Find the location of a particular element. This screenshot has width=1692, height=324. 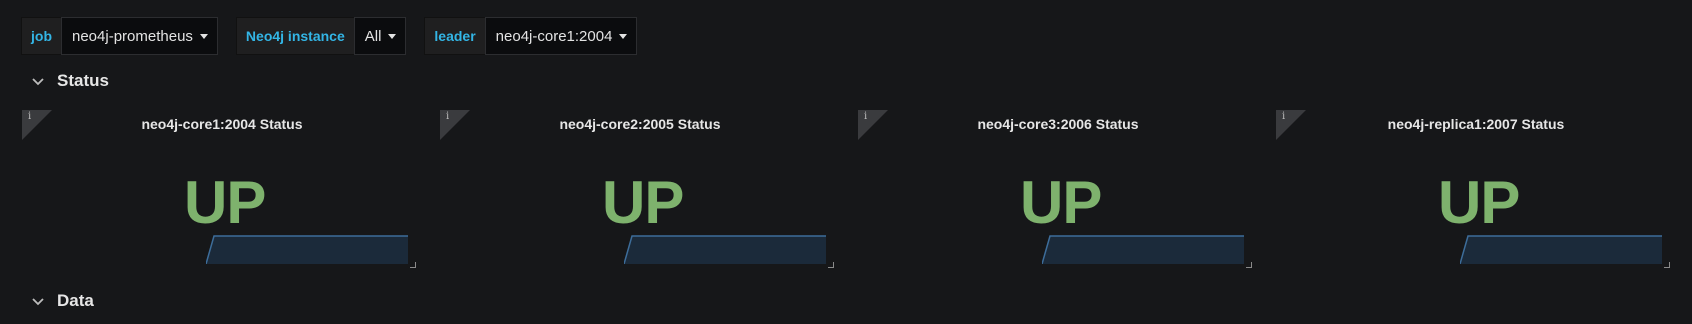

status-panel-core2: i neo4j-core2:2005 Status UP is located at coordinates (640, 189).